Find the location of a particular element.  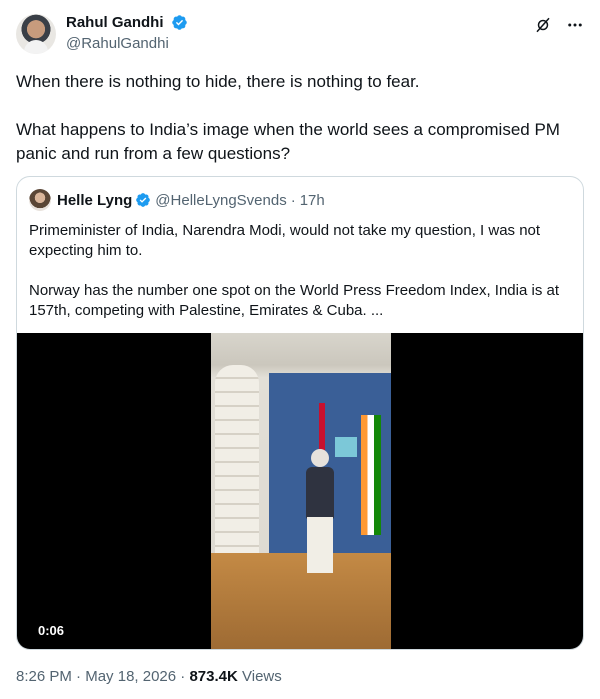

person-vest is located at coordinates (320, 493).